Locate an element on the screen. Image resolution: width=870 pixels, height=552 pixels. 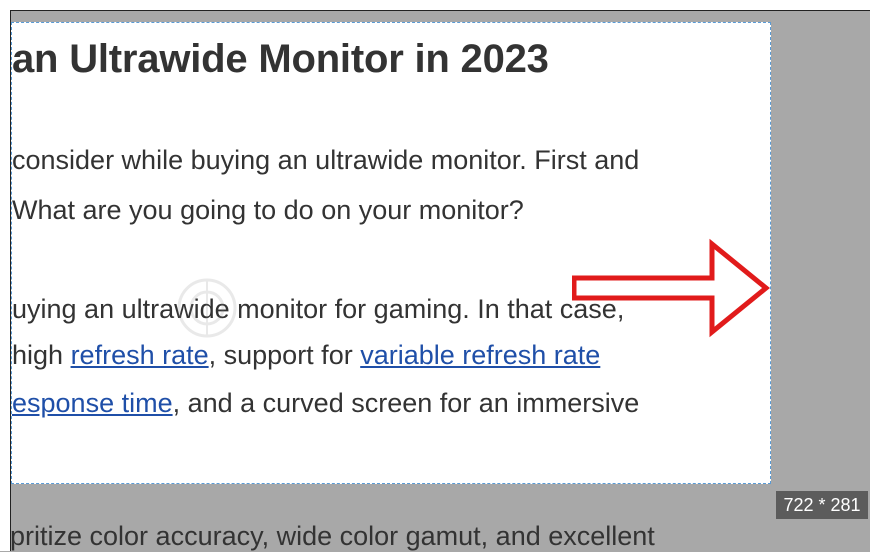
paragraph-2-text: , and a curved screen for an immersive is located at coordinates (406, 403).